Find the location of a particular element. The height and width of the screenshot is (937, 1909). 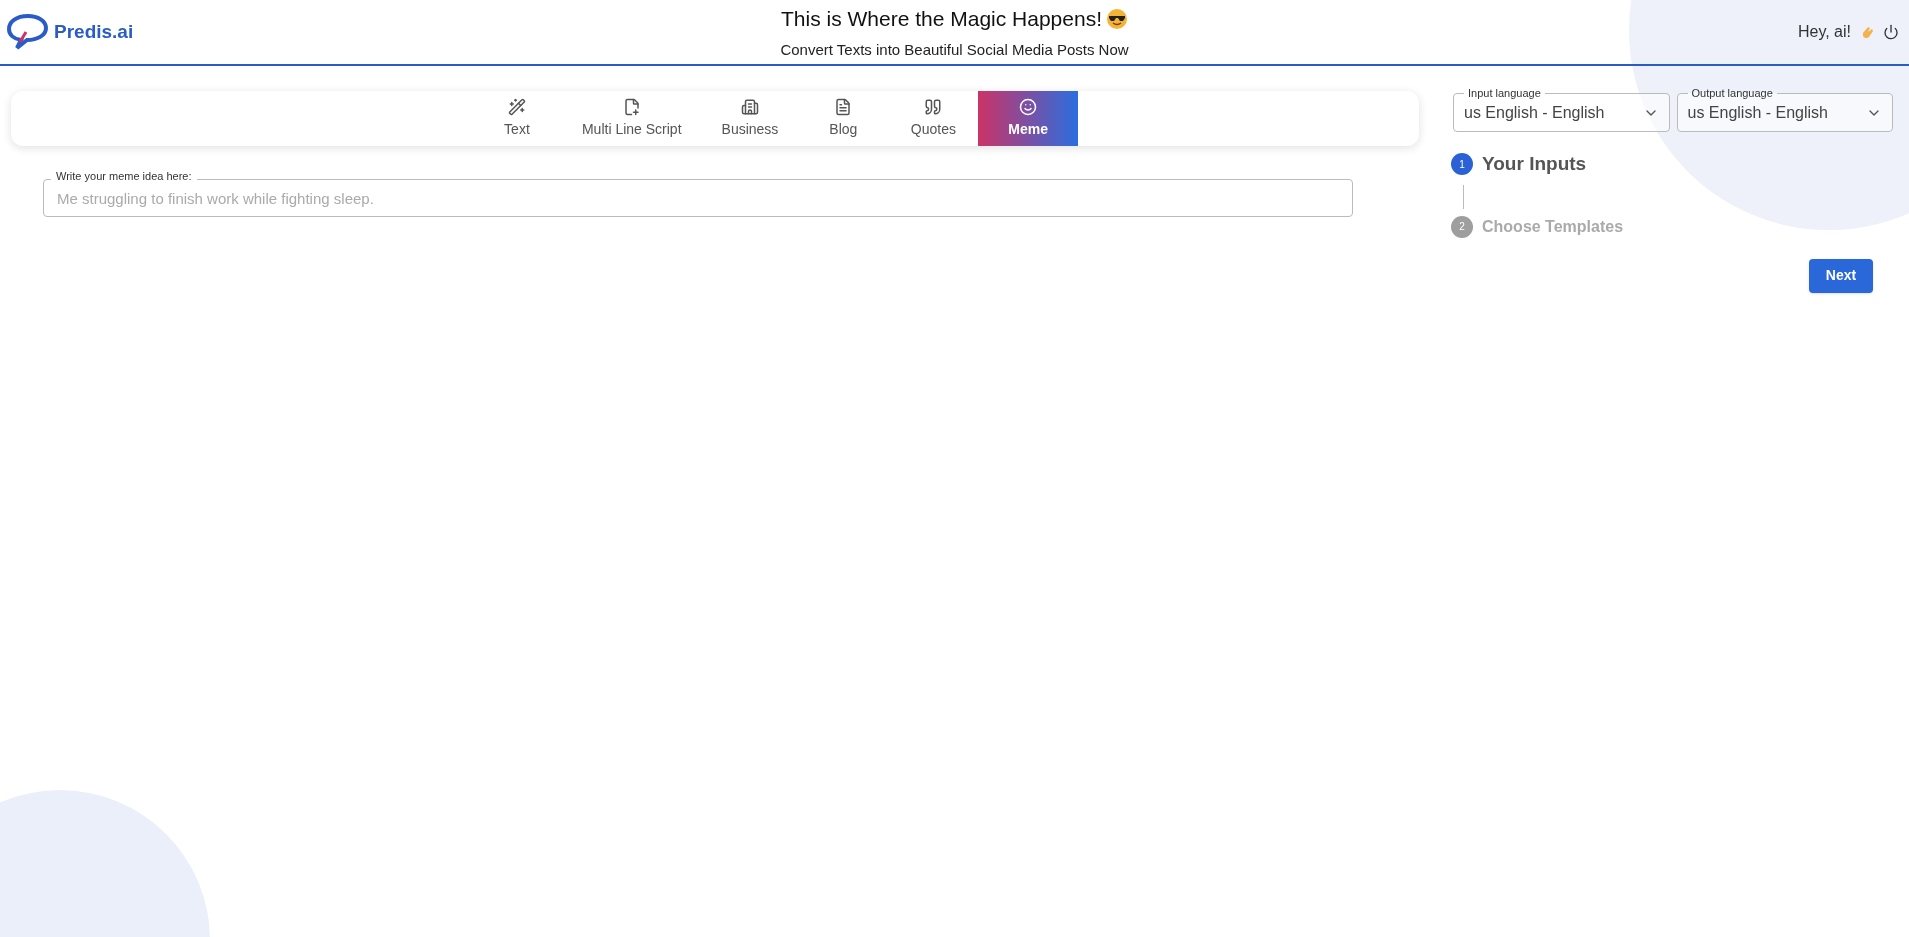

select-label: Output language is located at coordinates (1732, 93).